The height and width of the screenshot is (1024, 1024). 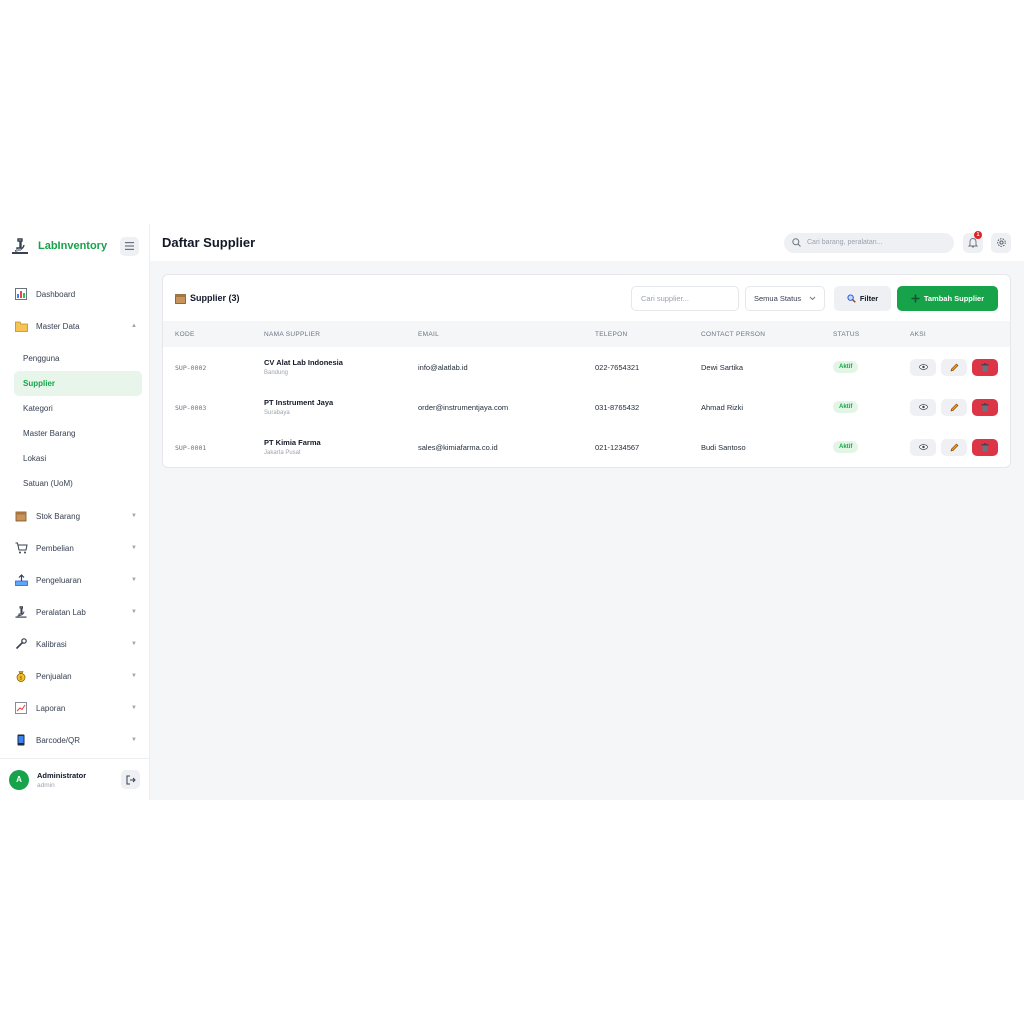 What do you see at coordinates (74, 644) in the screenshot?
I see `sidebar-item-kalibrasi: Kalibrasi ▼` at bounding box center [74, 644].